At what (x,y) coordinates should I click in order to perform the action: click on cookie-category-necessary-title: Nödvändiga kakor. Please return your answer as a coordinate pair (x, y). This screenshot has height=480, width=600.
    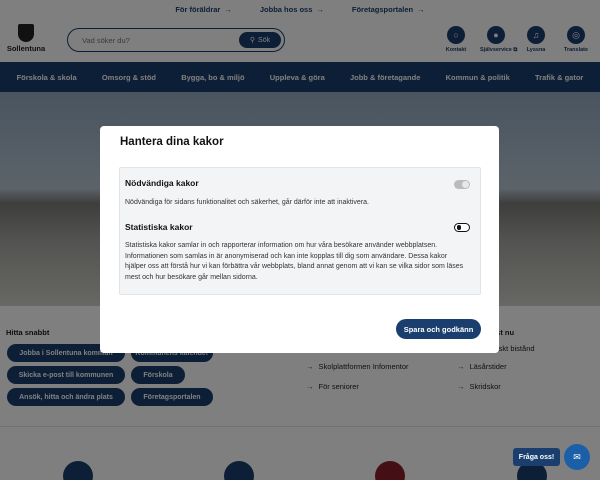
    Looking at the image, I should click on (162, 183).